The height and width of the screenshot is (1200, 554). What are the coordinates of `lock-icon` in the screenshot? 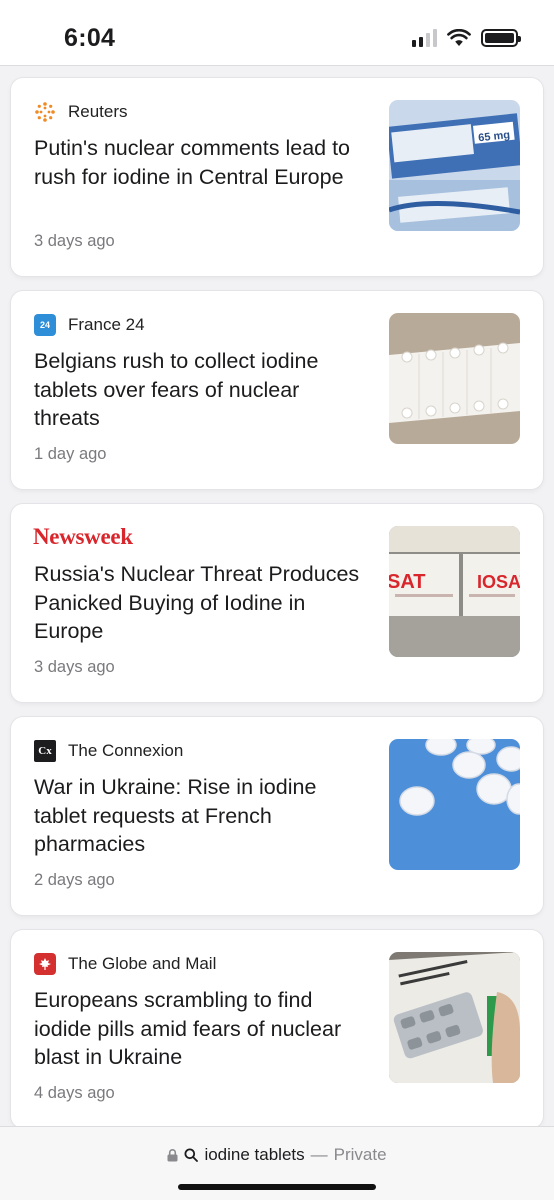 It's located at (172, 1154).